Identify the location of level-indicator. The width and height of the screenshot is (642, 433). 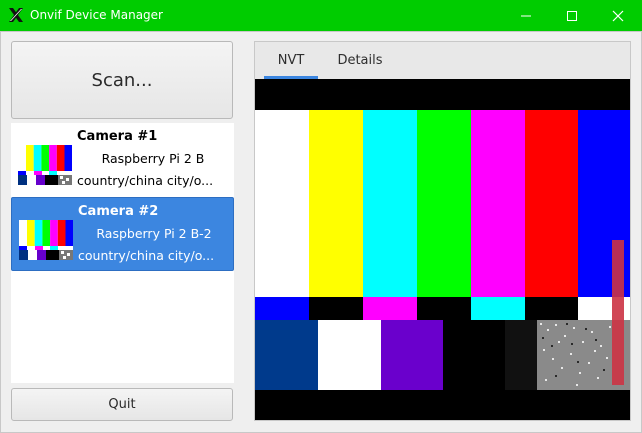
(618, 312).